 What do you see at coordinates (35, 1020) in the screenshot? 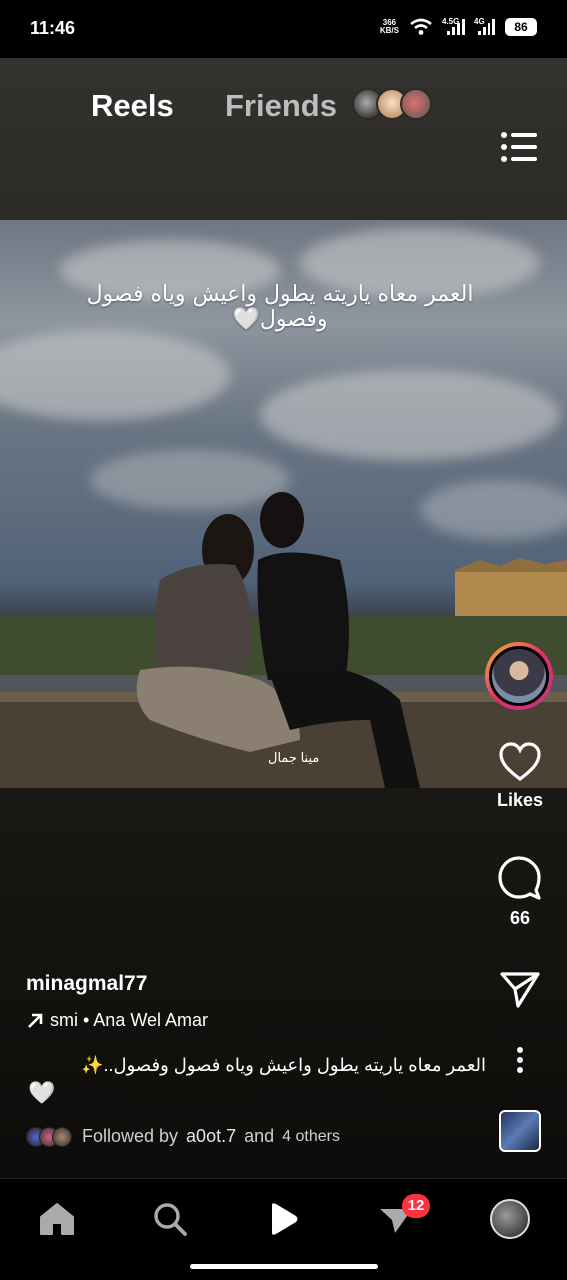
I see `arrow-icon` at bounding box center [35, 1020].